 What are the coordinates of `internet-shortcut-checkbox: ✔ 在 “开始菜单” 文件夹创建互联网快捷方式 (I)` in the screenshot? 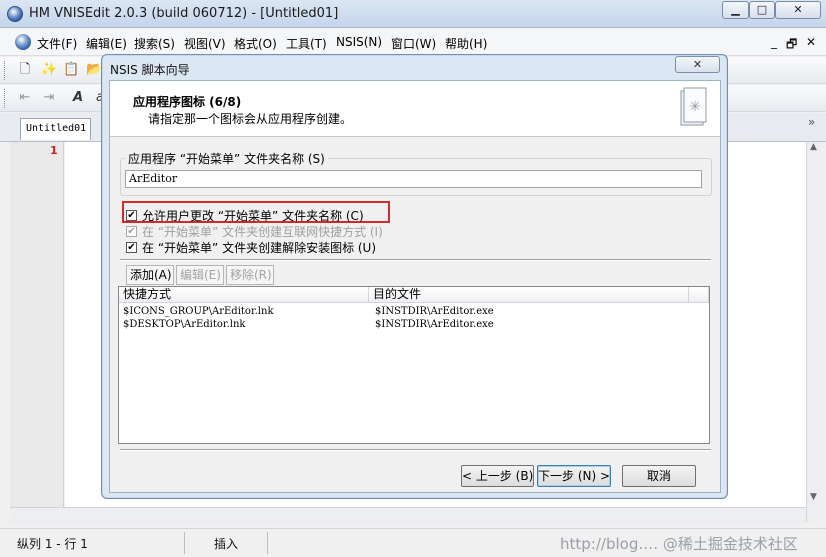 It's located at (254, 231).